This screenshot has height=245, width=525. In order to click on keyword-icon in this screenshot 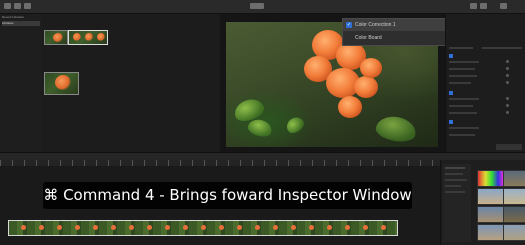, I will do `click(27, 6)`.